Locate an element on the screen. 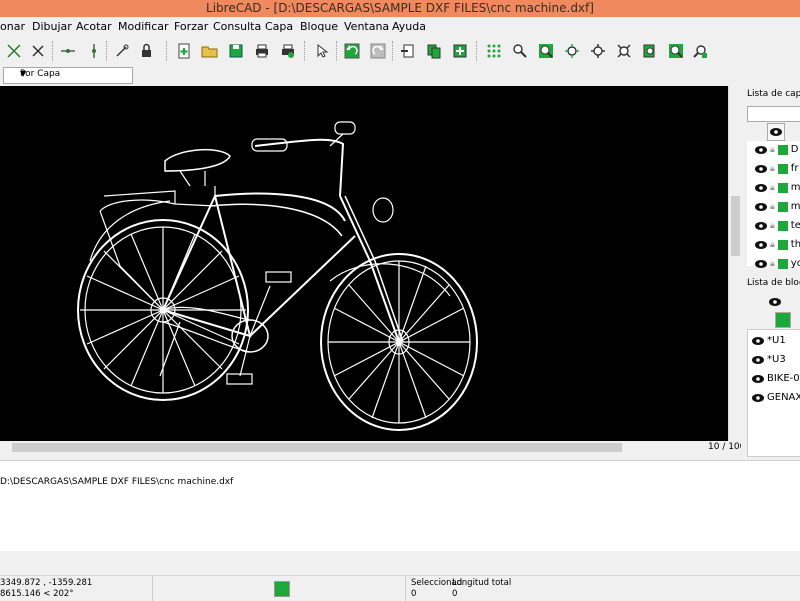 The image size is (800, 601). menu-bloque: Bloque is located at coordinates (319, 26).